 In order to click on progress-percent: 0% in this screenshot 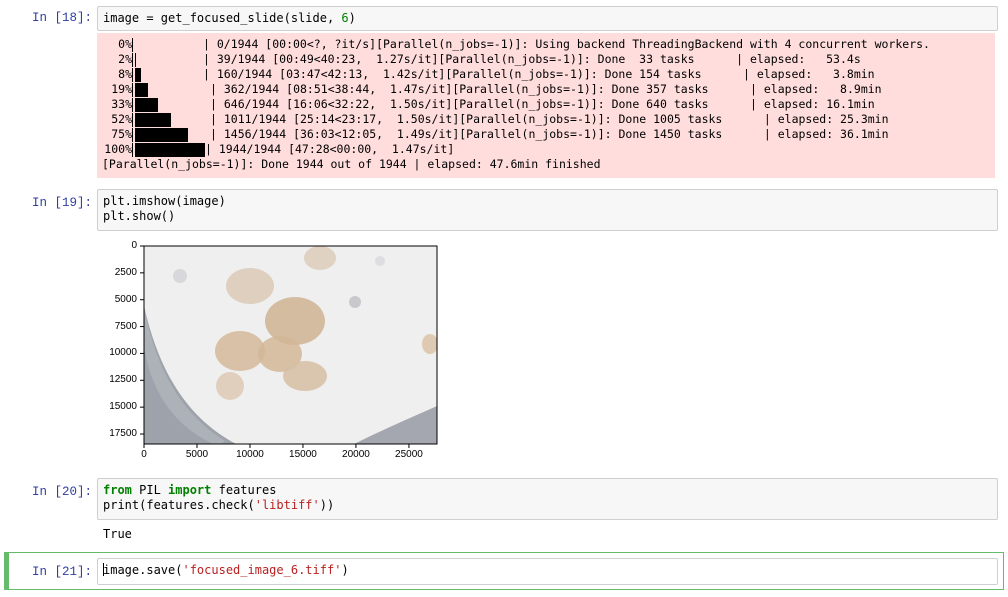, I will do `click(125, 44)`.